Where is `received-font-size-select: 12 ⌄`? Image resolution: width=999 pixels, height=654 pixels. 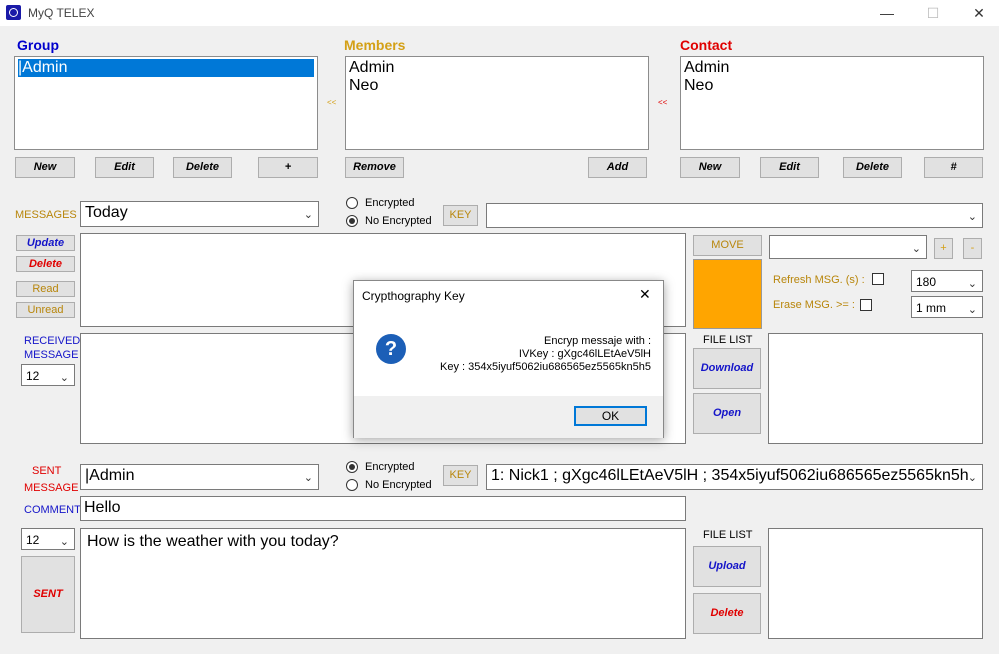
received-font-size-select: 12 ⌄ is located at coordinates (48, 375).